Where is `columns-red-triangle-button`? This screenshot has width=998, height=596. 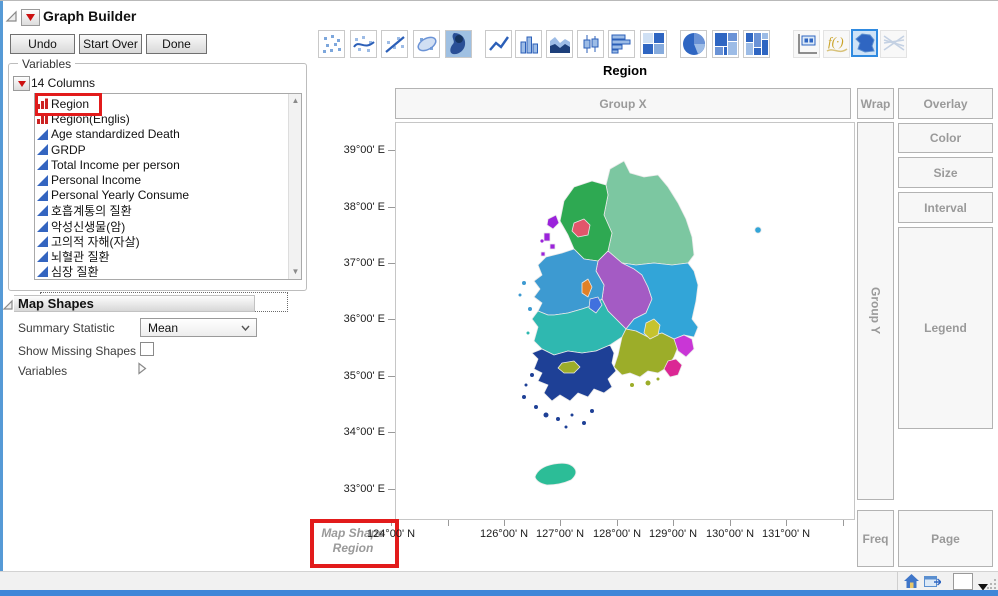 columns-red-triangle-button is located at coordinates (21, 83).